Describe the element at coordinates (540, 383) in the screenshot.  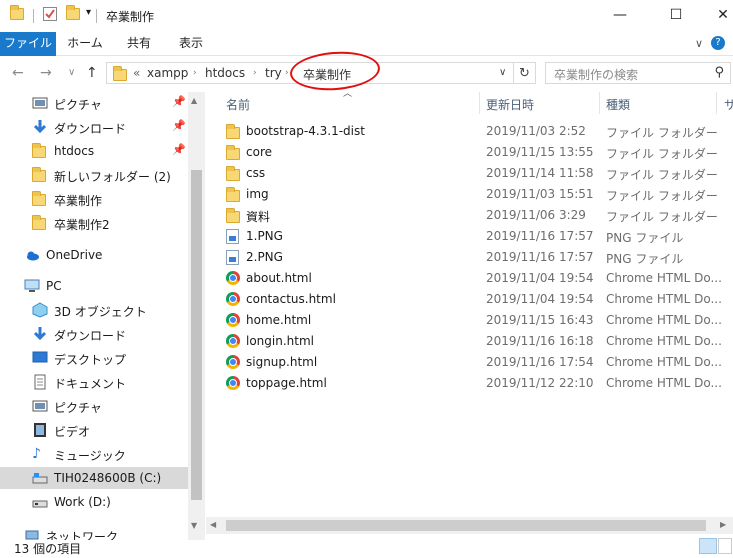
I see `file-modified-date: 2019/11/12 22:10` at that location.